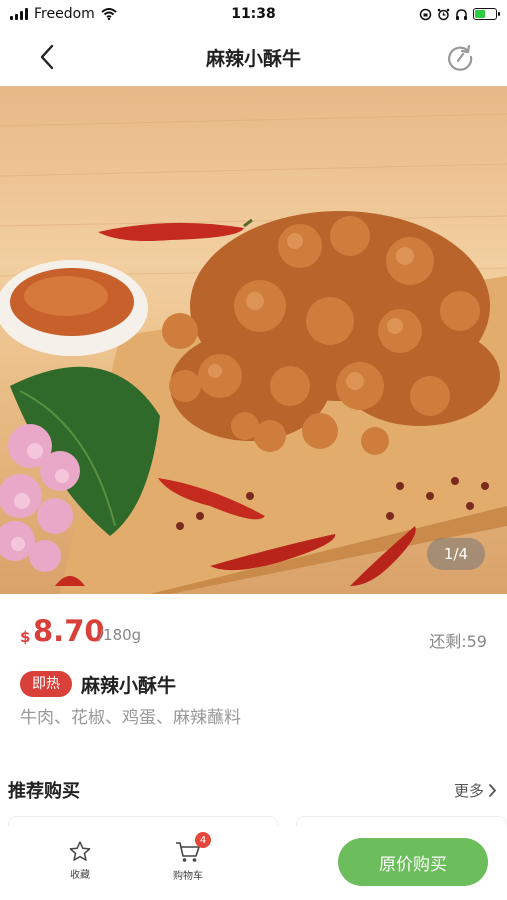 The image size is (507, 900). I want to click on product-name: 麻辣小酥牛, so click(129, 685).